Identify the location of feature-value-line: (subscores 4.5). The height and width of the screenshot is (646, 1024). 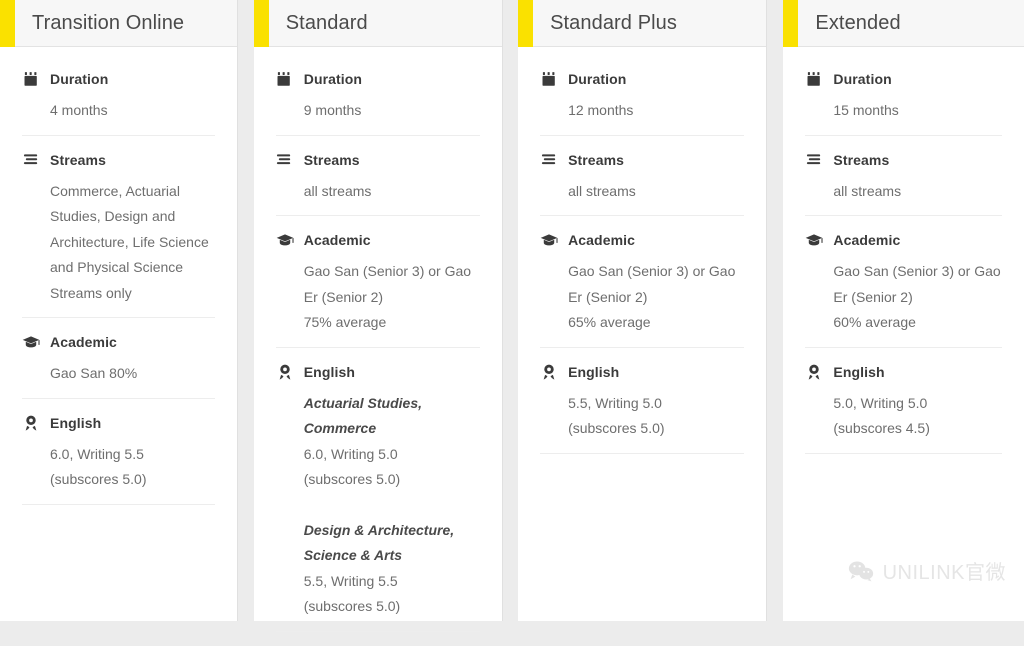
(917, 429).